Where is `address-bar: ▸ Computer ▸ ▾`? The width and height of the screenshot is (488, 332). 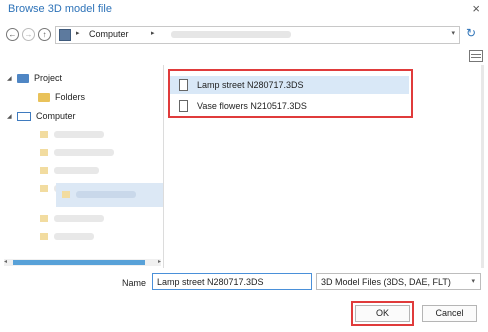 address-bar: ▸ Computer ▸ ▾ is located at coordinates (257, 35).